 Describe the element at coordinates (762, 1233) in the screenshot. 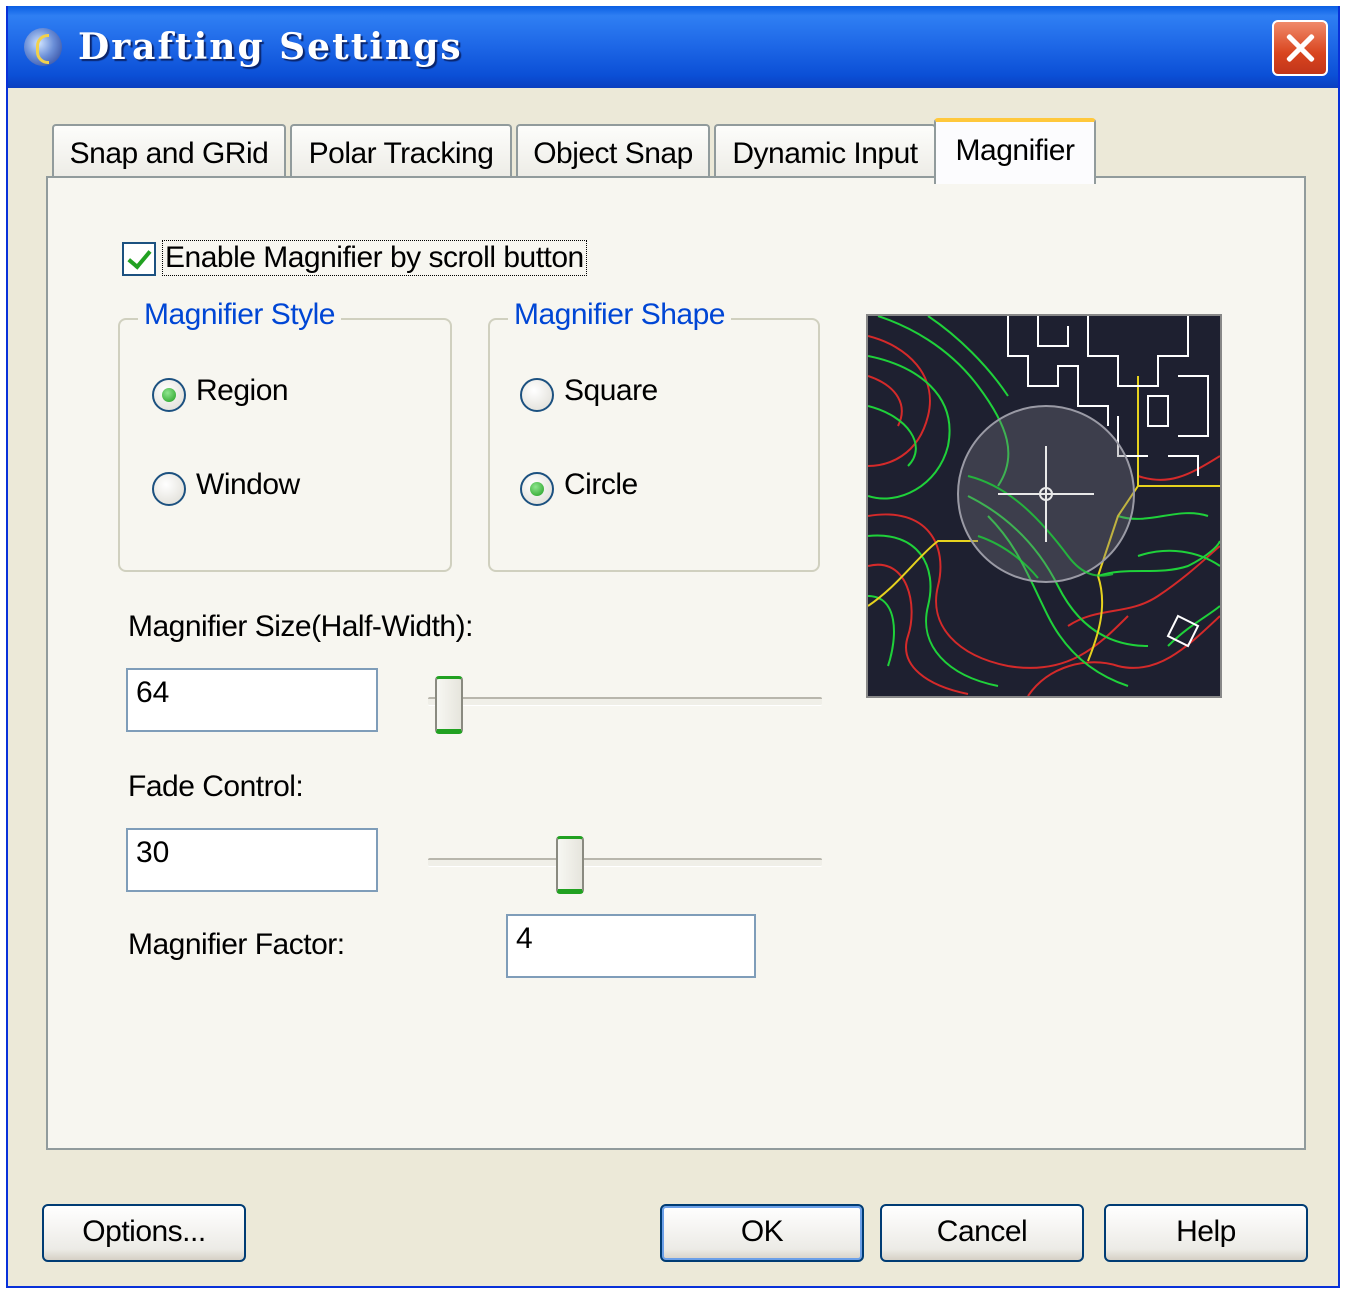

I see `ok-button: OK` at that location.